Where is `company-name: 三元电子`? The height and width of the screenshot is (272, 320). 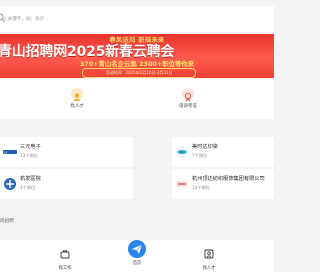 company-name: 三元电子 is located at coordinates (30, 147).